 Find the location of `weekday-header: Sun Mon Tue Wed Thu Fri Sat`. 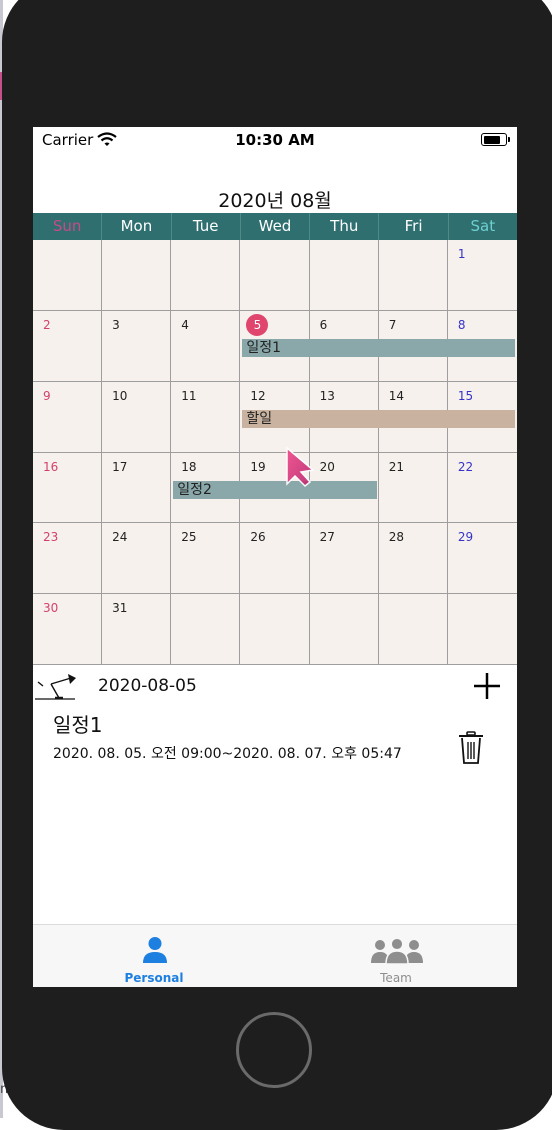

weekday-header: Sun Mon Tue Wed Thu Fri Sat is located at coordinates (275, 226).